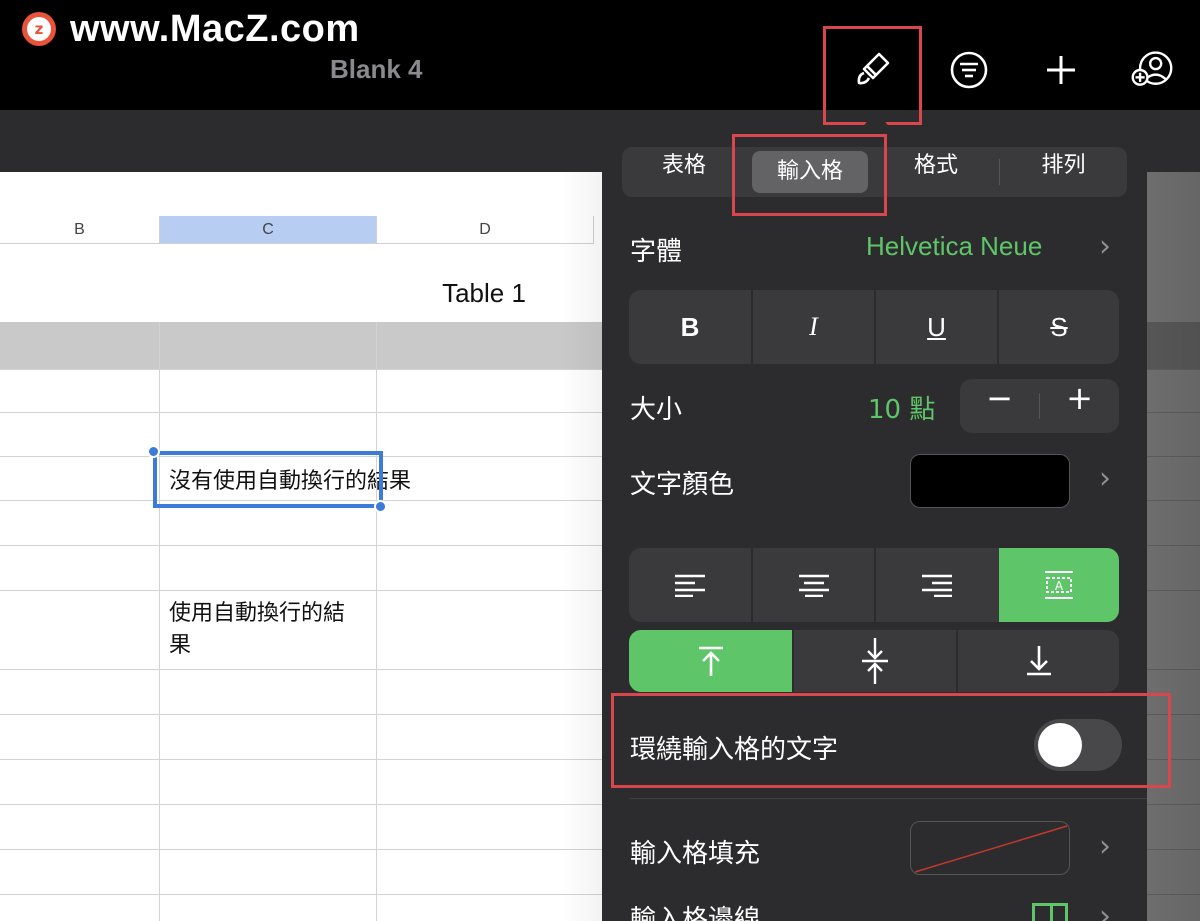 The width and height of the screenshot is (1200, 921). I want to click on cell-selection, so click(268, 479).